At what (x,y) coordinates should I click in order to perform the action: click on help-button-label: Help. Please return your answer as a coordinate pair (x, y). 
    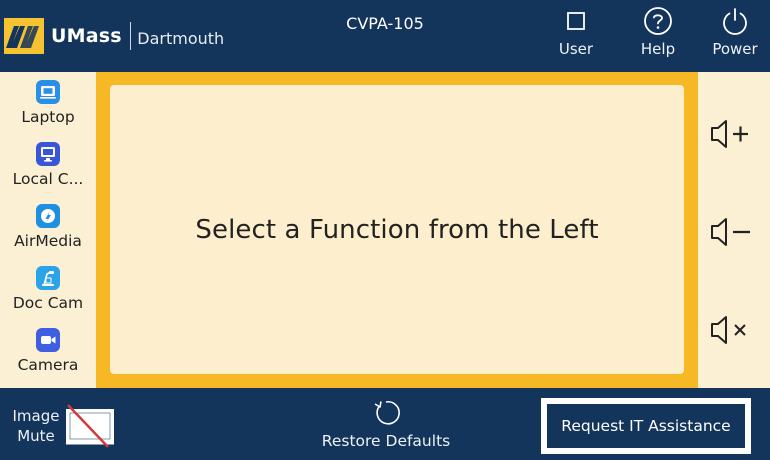
    Looking at the image, I should click on (658, 49).